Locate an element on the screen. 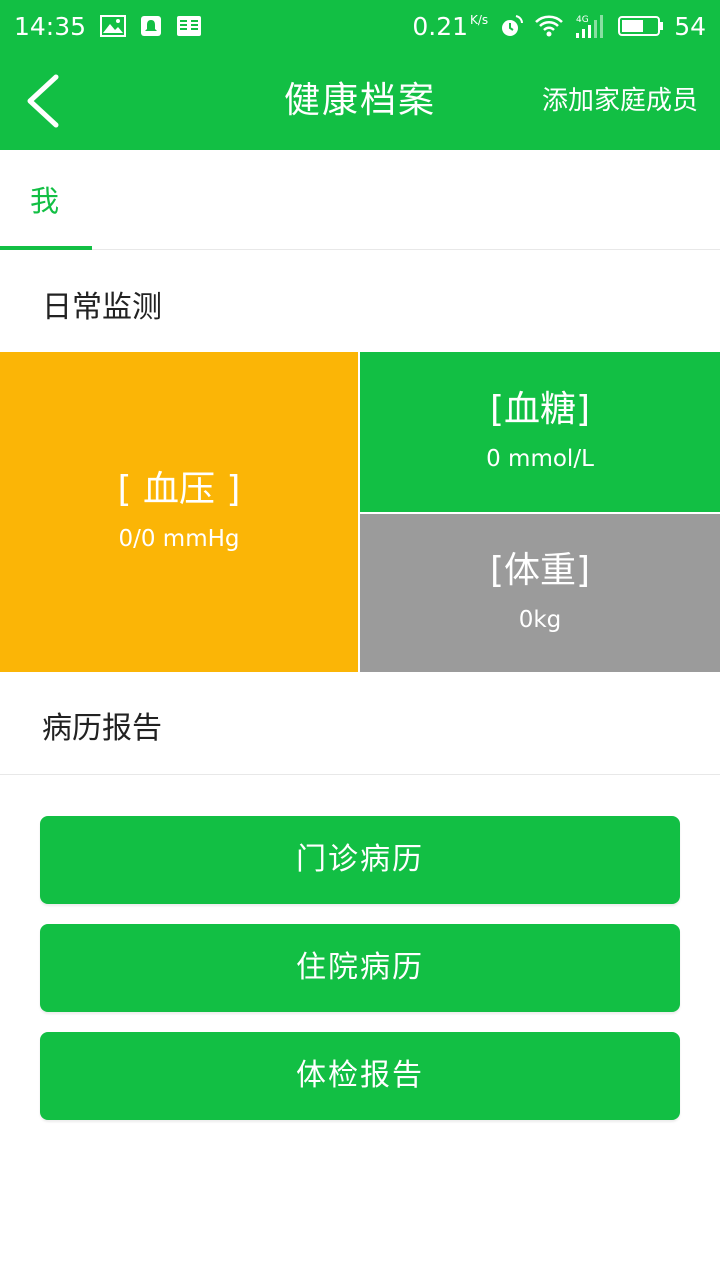 The width and height of the screenshot is (720, 1280). notification-icon is located at coordinates (151, 26).